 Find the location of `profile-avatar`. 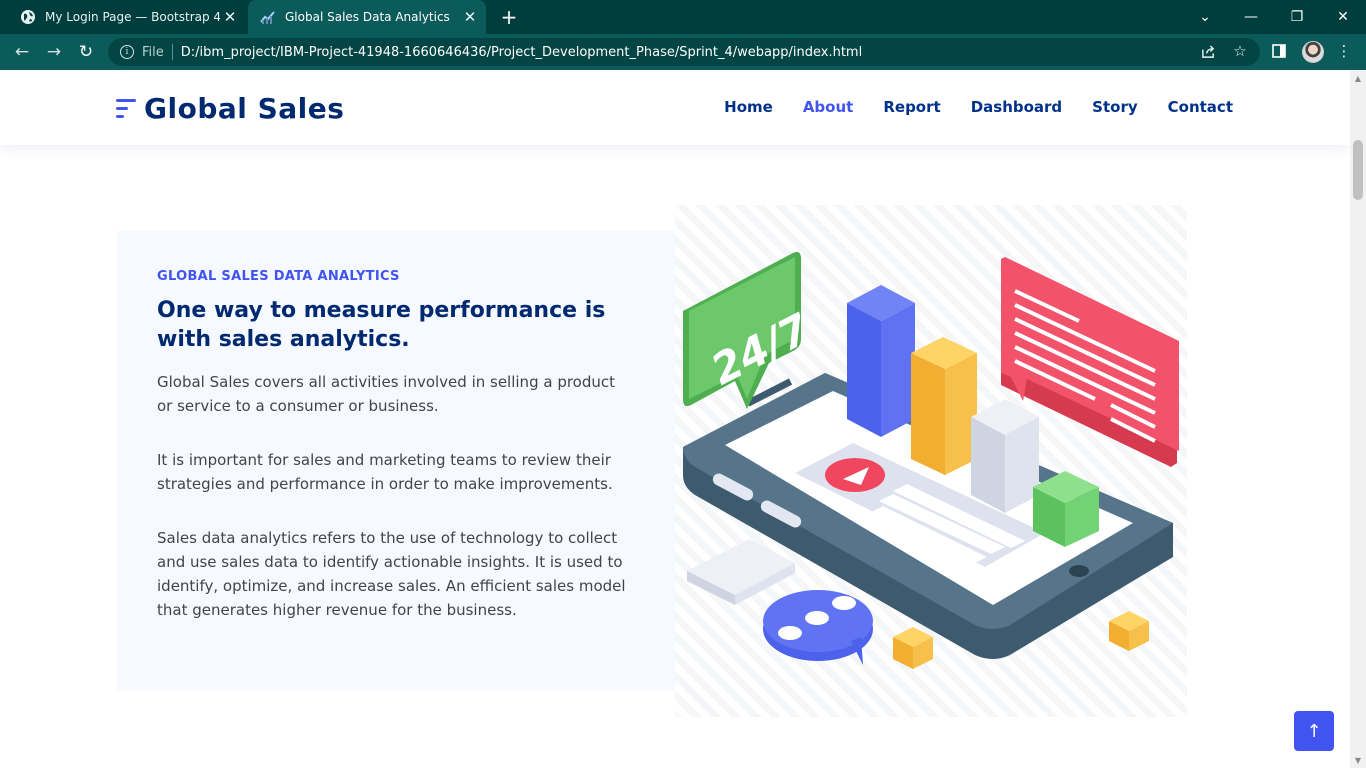

profile-avatar is located at coordinates (1313, 52).